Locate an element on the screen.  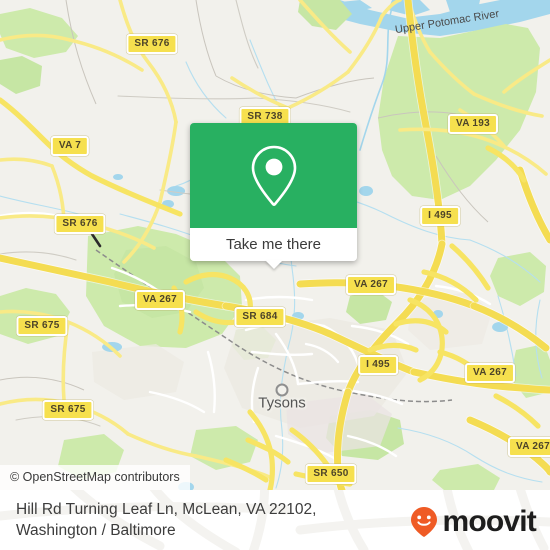
road-shield-sr-675-south: SR 675 is located at coordinates (68, 410).